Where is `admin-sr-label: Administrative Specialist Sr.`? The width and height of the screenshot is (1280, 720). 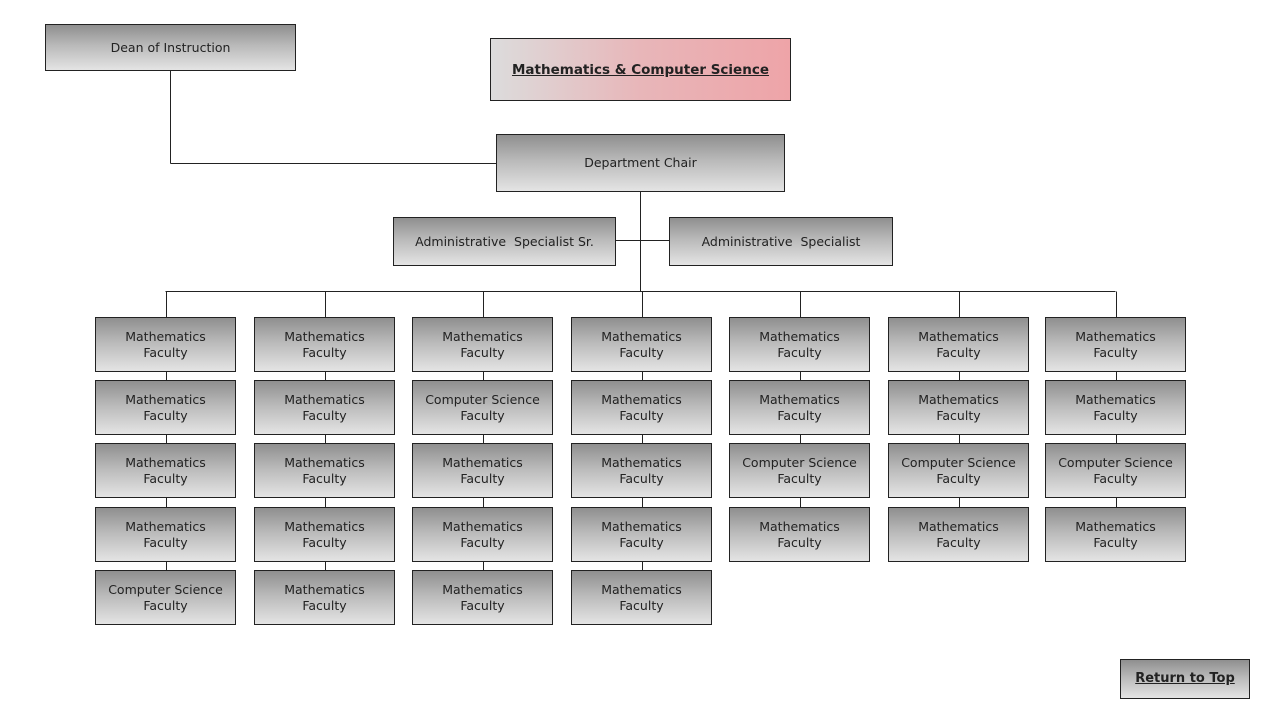 admin-sr-label: Administrative Specialist Sr. is located at coordinates (504, 241).